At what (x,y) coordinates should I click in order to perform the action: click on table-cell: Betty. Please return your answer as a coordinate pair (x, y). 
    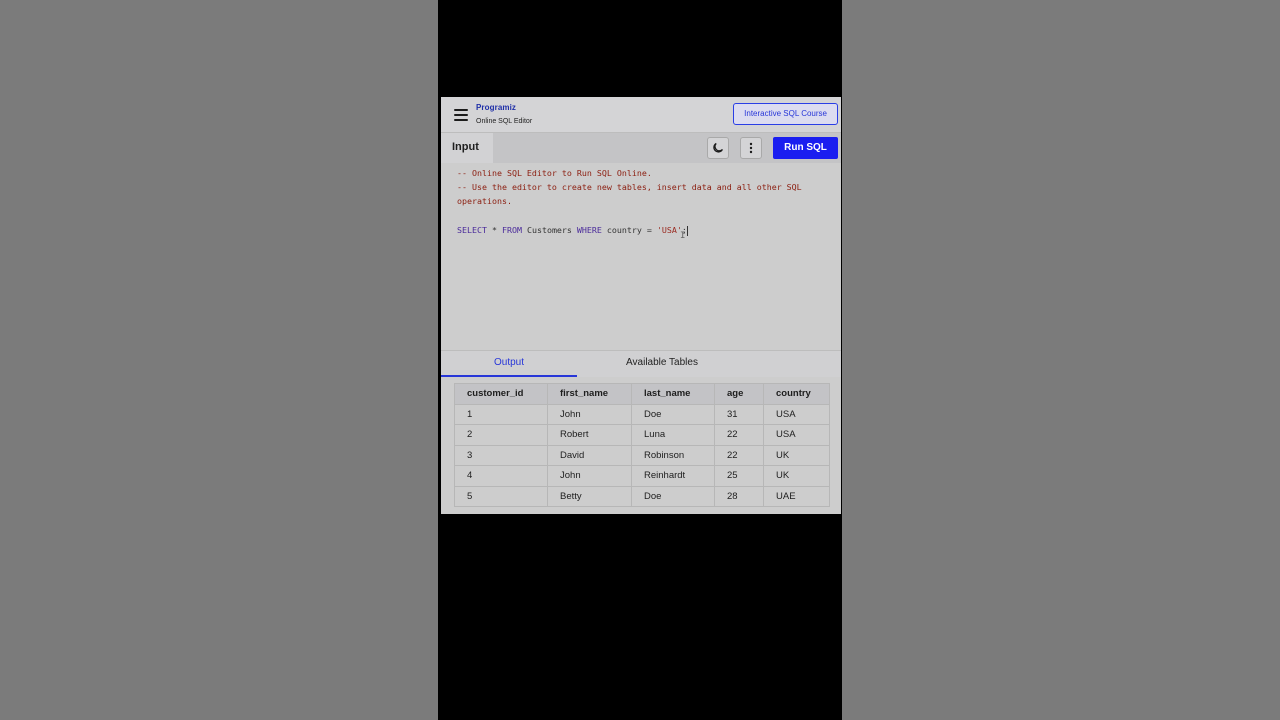
    Looking at the image, I should click on (589, 496).